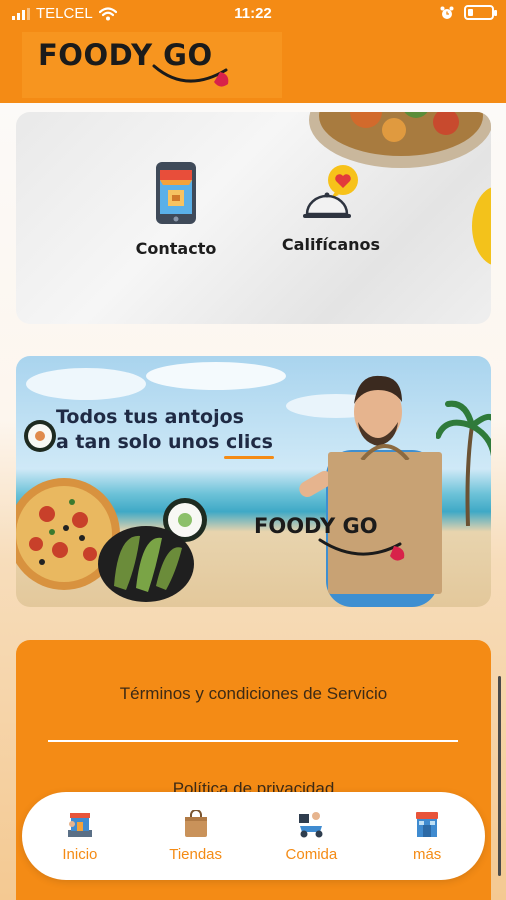  What do you see at coordinates (196, 854) in the screenshot?
I see `tab-tiendas-label: Tiendas` at bounding box center [196, 854].